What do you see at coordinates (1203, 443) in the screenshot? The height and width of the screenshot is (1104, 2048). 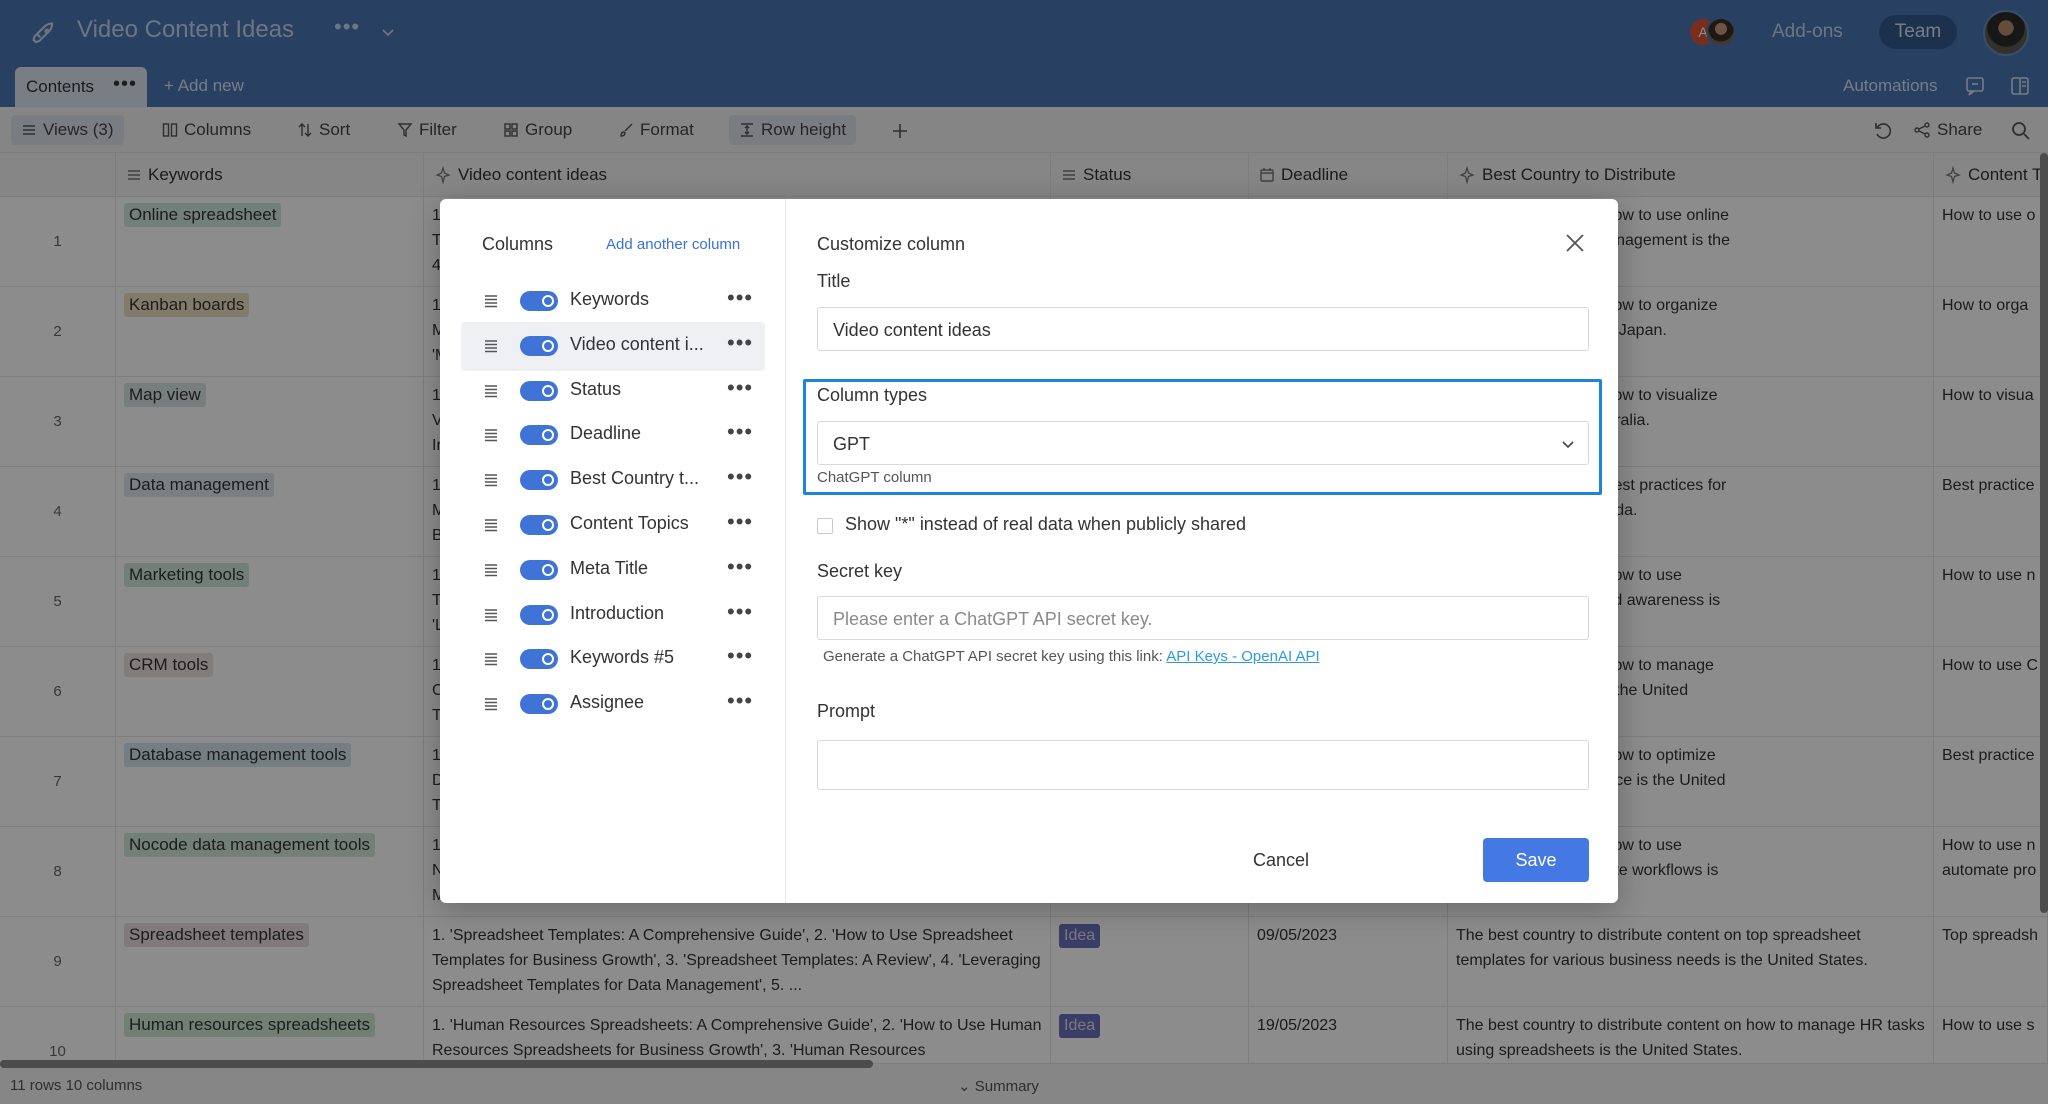 I see `column-type-select: GPT` at bounding box center [1203, 443].